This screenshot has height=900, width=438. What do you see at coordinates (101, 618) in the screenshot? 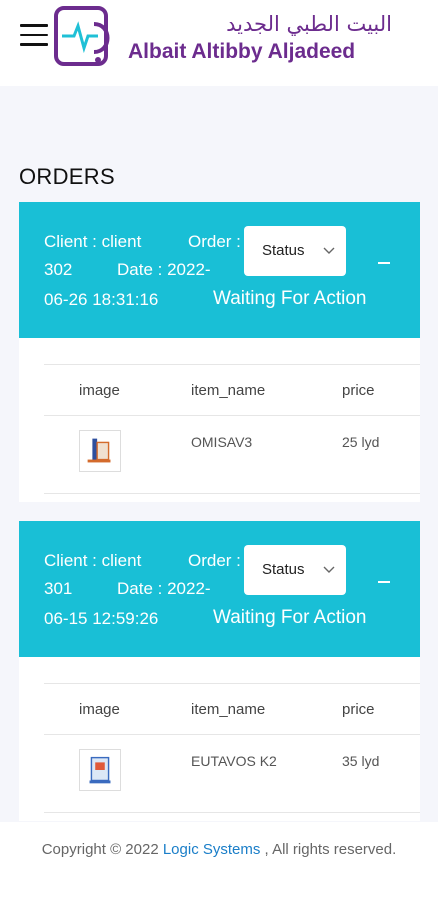
I see `order-datetime: 06-15 12:59:26` at bounding box center [101, 618].